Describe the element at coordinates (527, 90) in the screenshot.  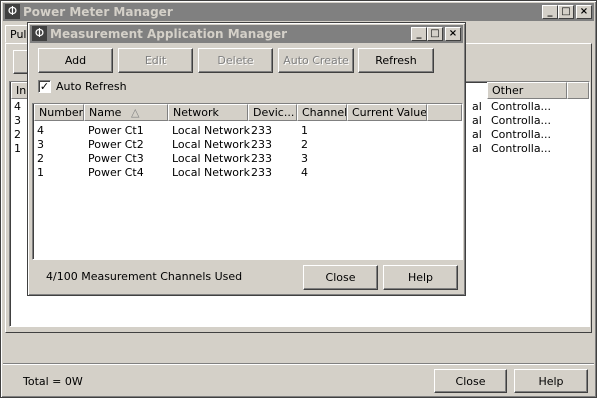
I see `column-header-other: Other` at that location.